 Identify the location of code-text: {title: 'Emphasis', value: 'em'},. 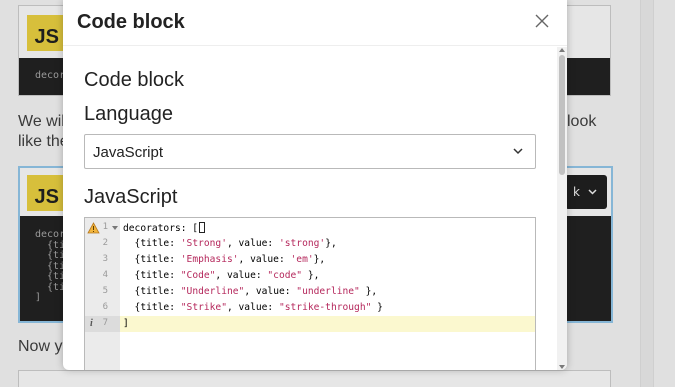
(224, 259).